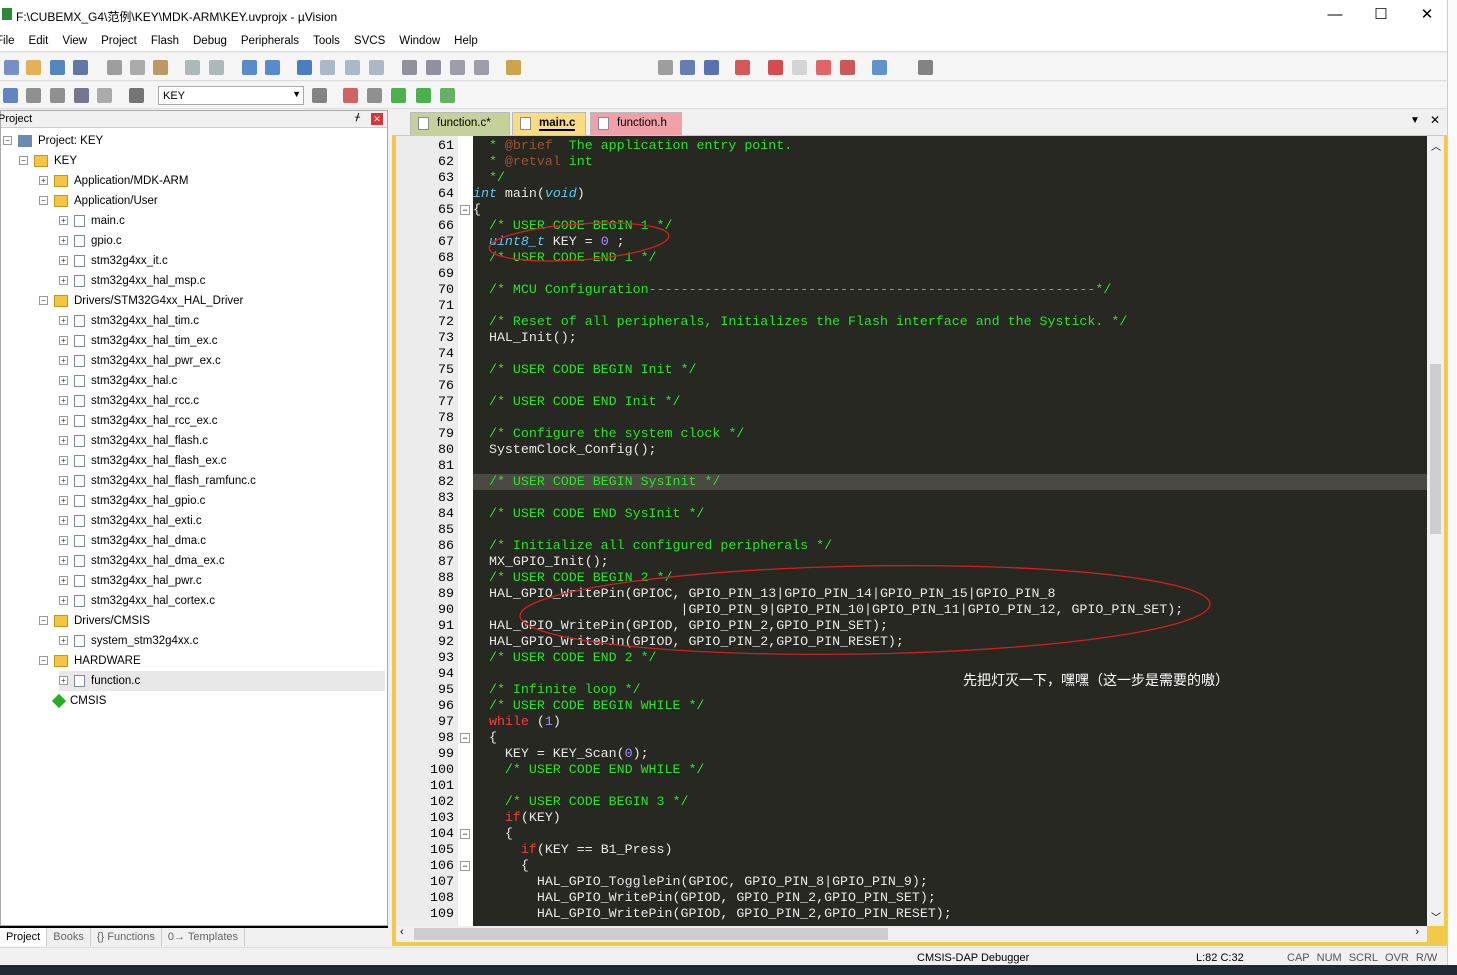  Describe the element at coordinates (113, 181) in the screenshot. I see `tree-item: + Application/MDK-ARM` at that location.